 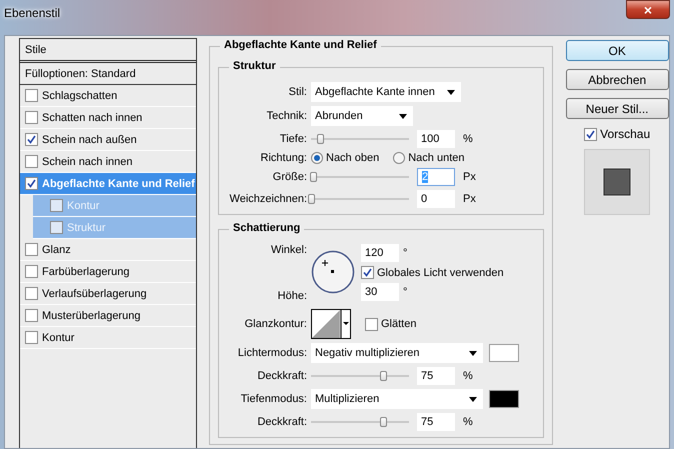 I want to click on dialog-button: Abbrechen, so click(x=617, y=79).